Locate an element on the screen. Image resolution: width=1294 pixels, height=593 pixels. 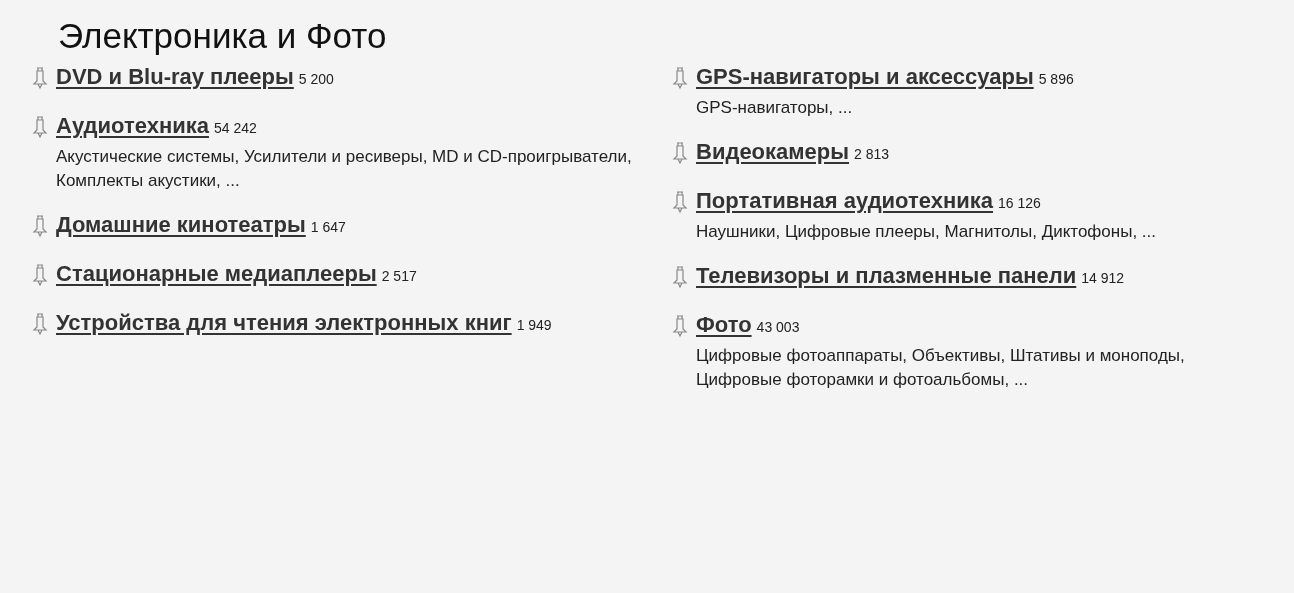
item-count: 16 126 is located at coordinates (1019, 203).